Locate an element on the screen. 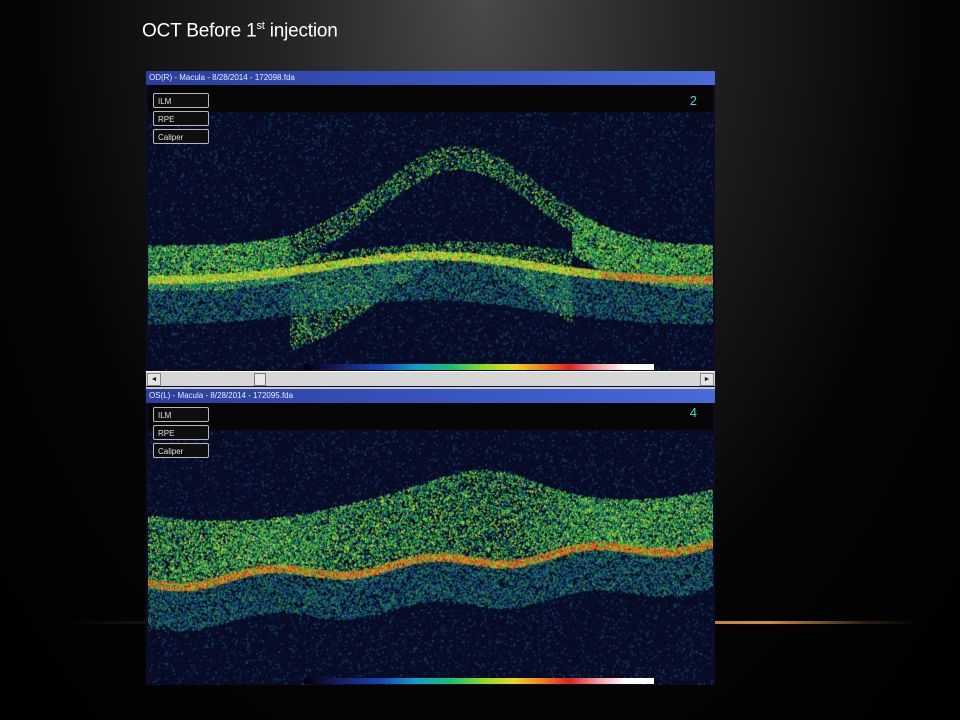  od-ilm-button: ILM is located at coordinates (181, 100).